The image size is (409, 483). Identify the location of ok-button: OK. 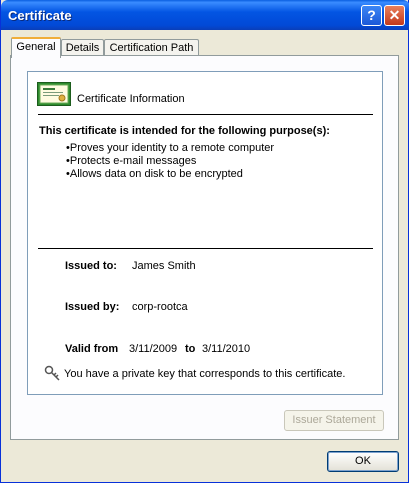
(363, 461).